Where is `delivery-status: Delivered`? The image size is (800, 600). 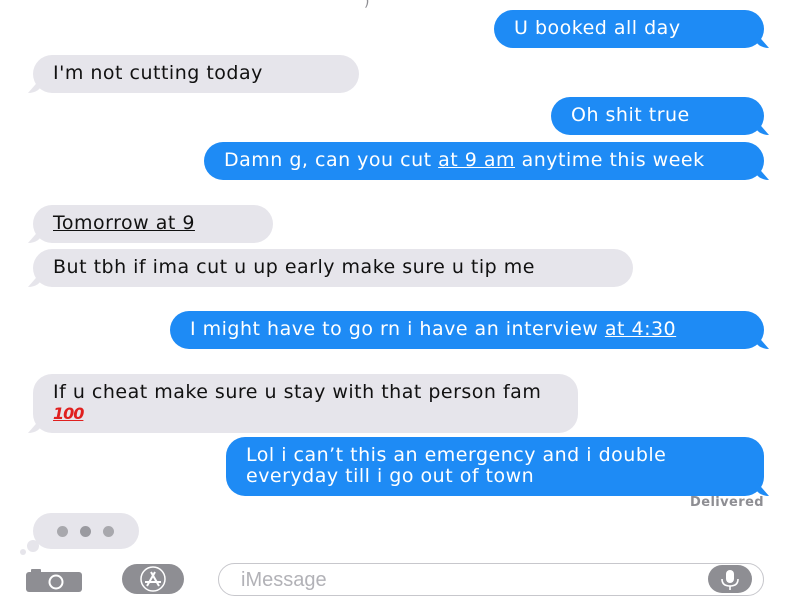
delivery-status: Delivered is located at coordinates (727, 502).